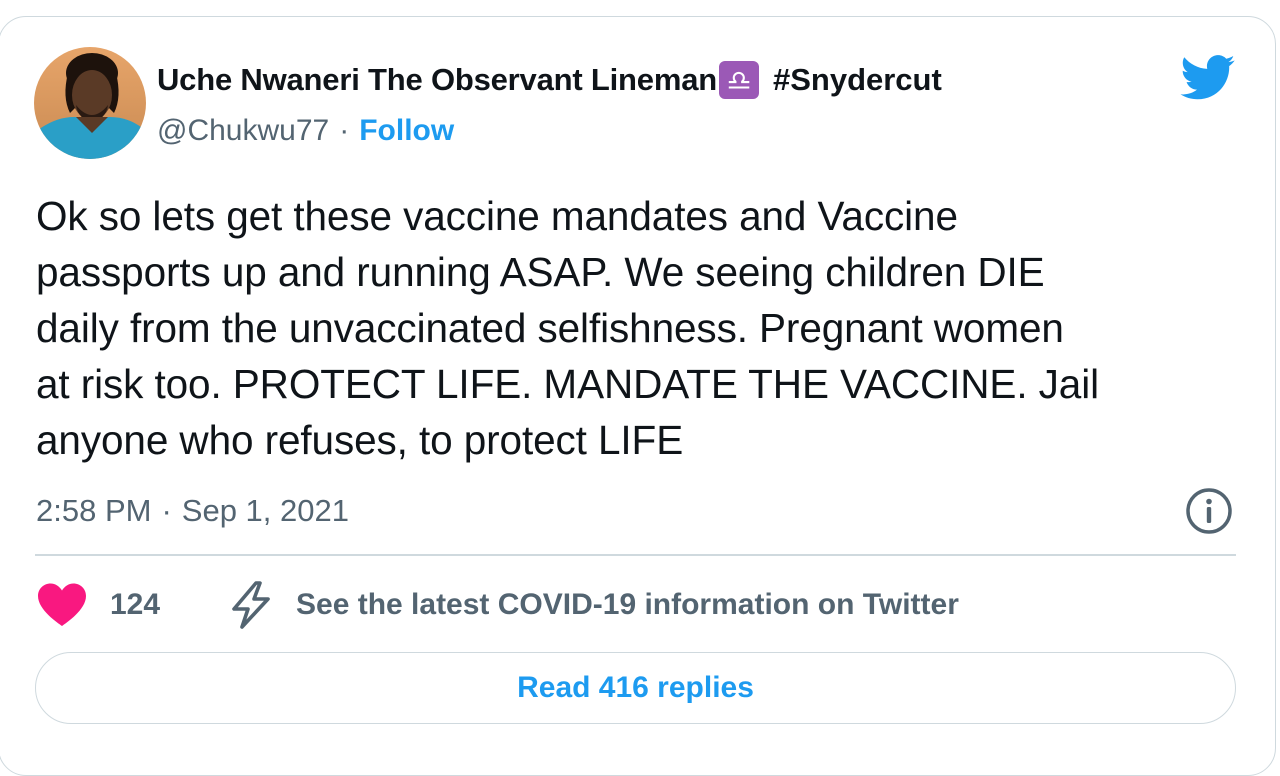 This screenshot has width=1280, height=776. What do you see at coordinates (360, 440) in the screenshot?
I see `tweet-text-line: anyone who refuses, to protect LIFE` at bounding box center [360, 440].